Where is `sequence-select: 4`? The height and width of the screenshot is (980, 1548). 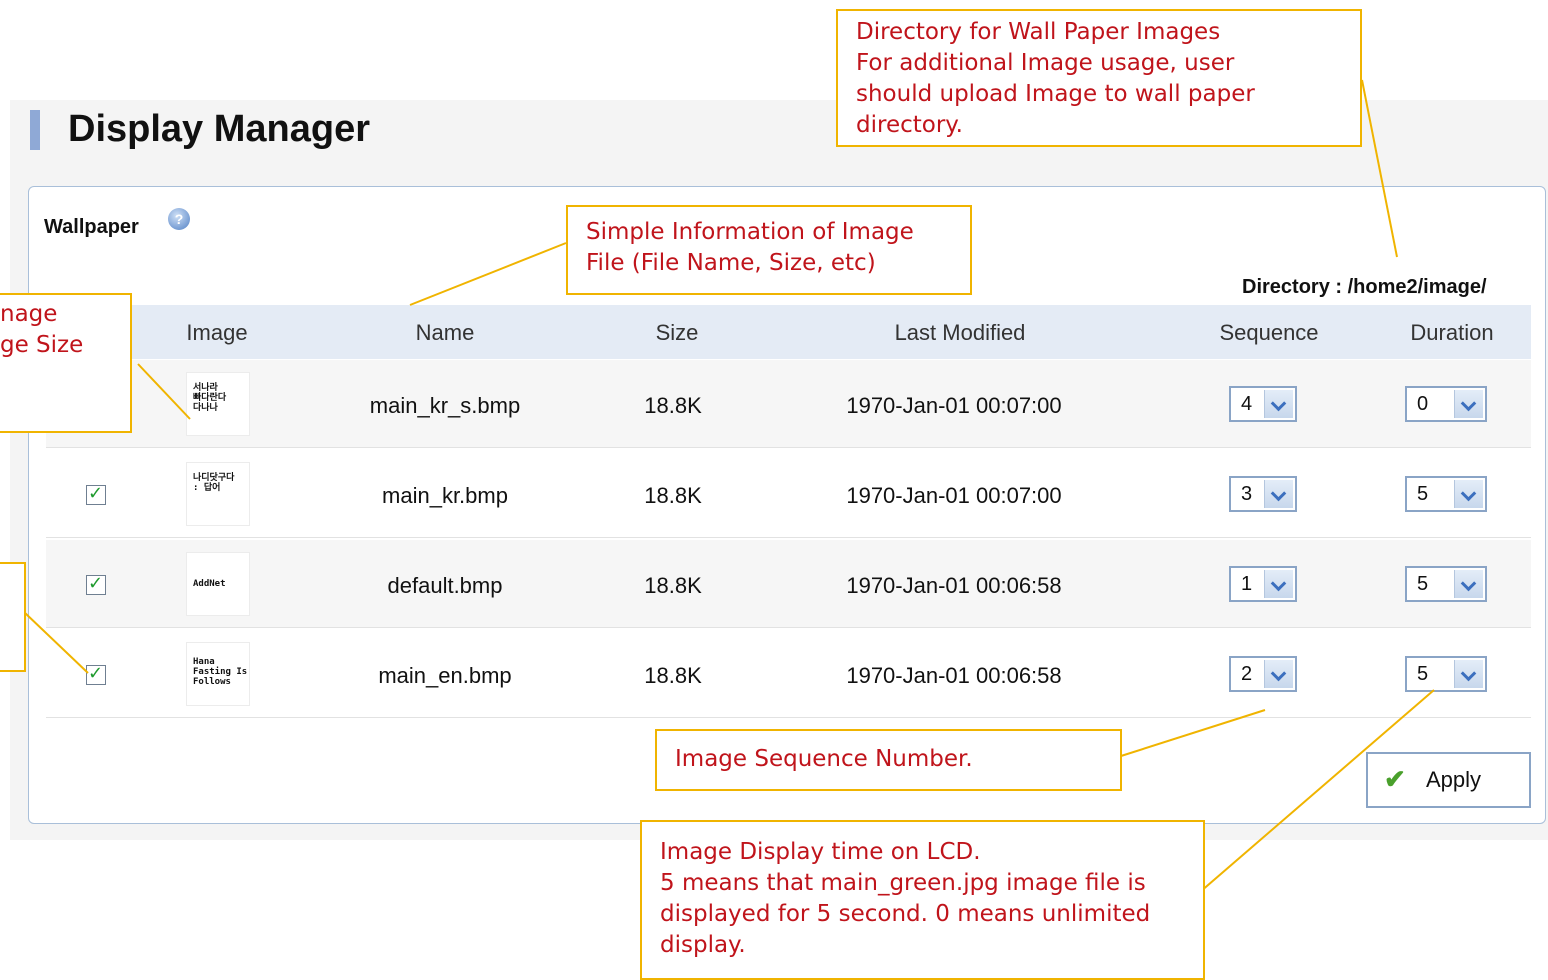 sequence-select: 4 is located at coordinates (1263, 404).